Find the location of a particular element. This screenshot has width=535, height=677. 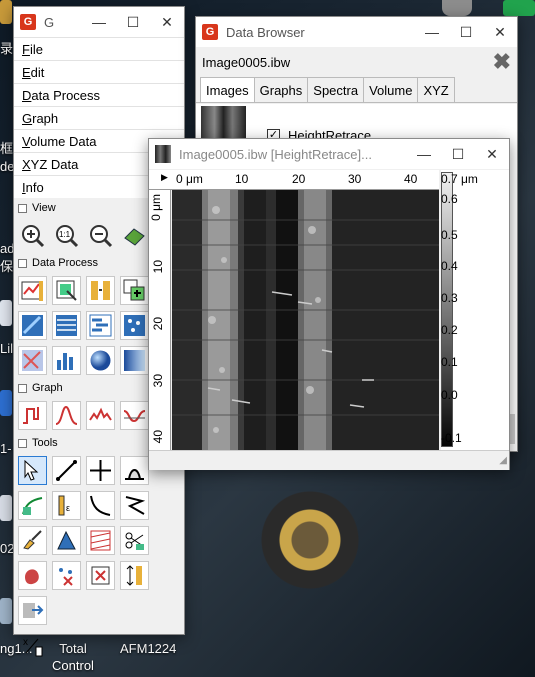

desktop-icon-settings is located at coordinates (457, 8).